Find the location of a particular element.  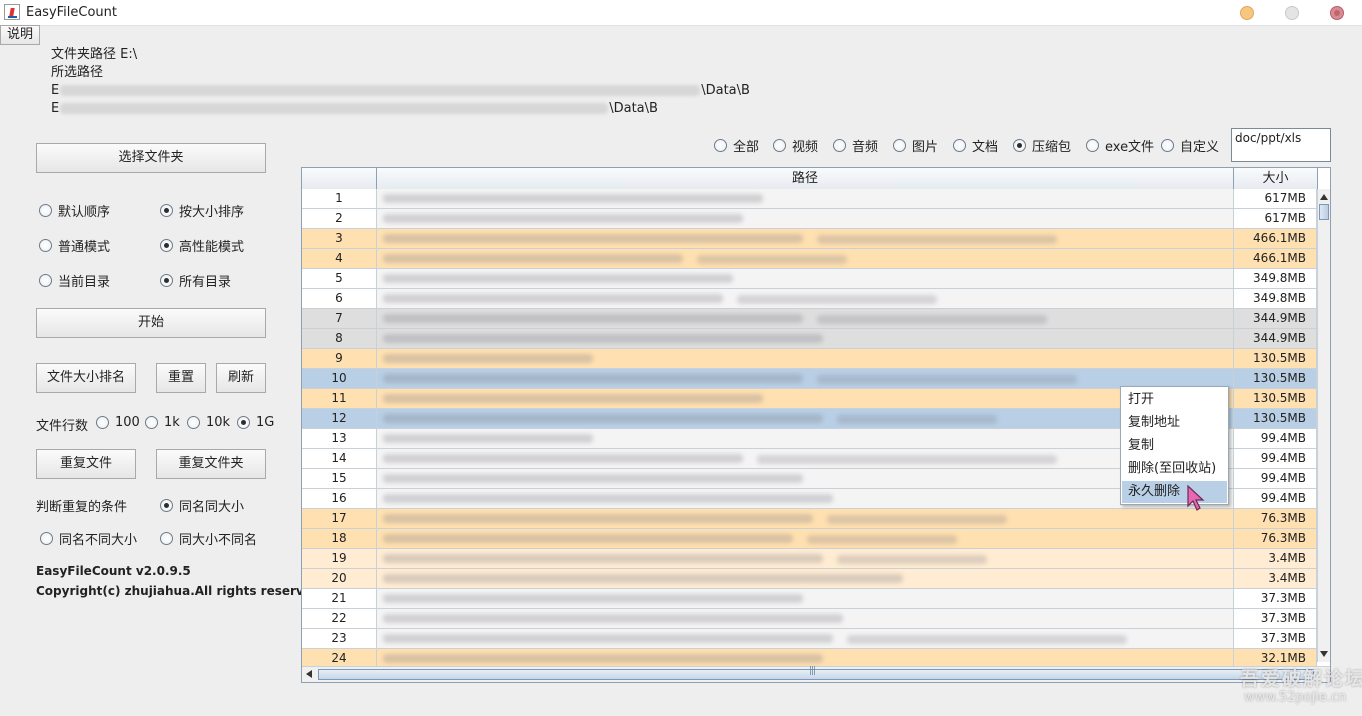

radio-same-size-diff-name: 同大小不同名 is located at coordinates (208, 538).